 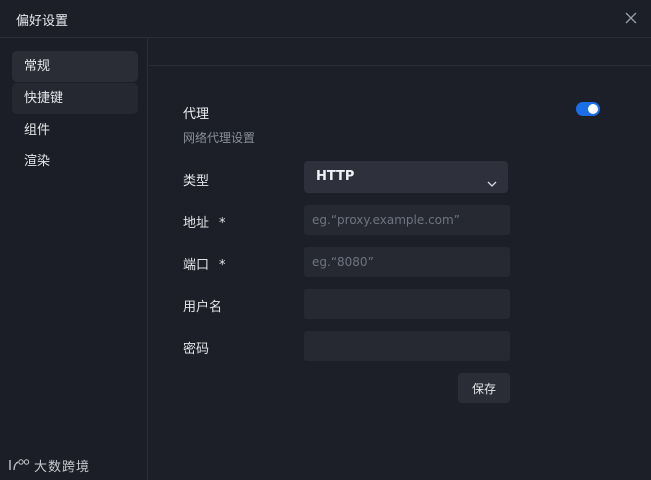 I want to click on sidebar-item-general: 常规, so click(x=75, y=66).